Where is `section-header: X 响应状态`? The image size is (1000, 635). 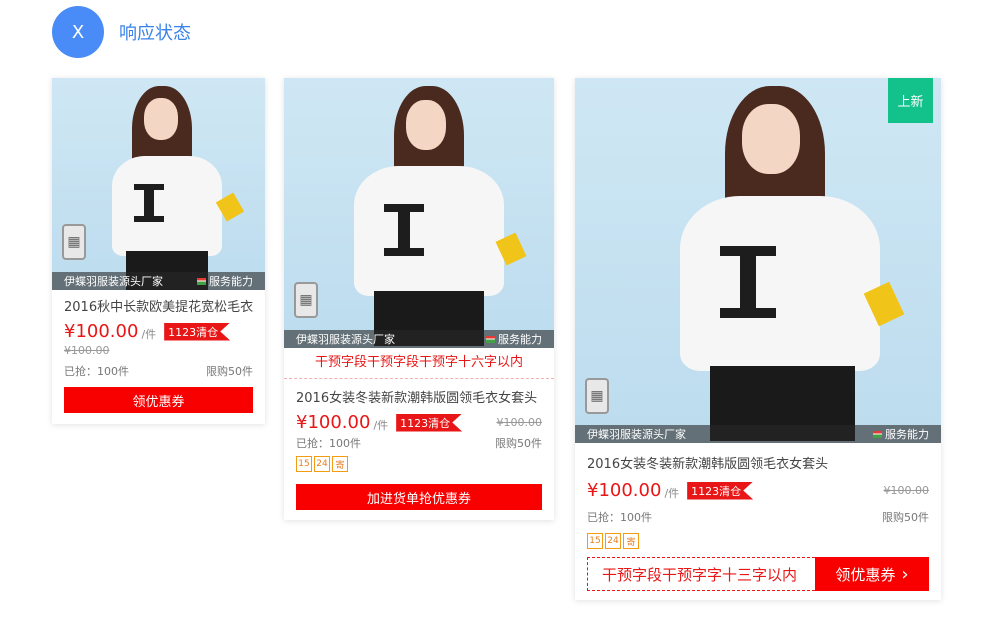 section-header: X 响应状态 is located at coordinates (121, 32).